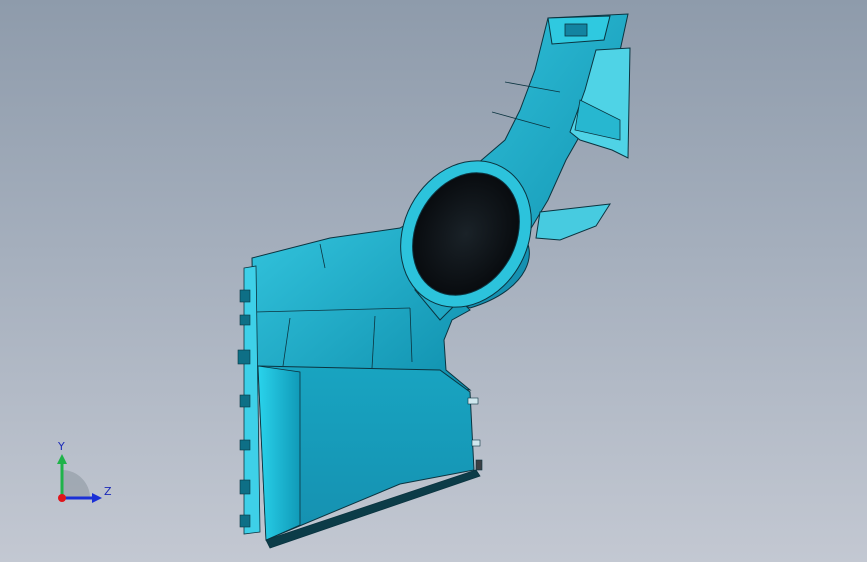 The height and width of the screenshot is (562, 867). Describe the element at coordinates (62, 459) in the screenshot. I see `y-axis-arrow` at that location.